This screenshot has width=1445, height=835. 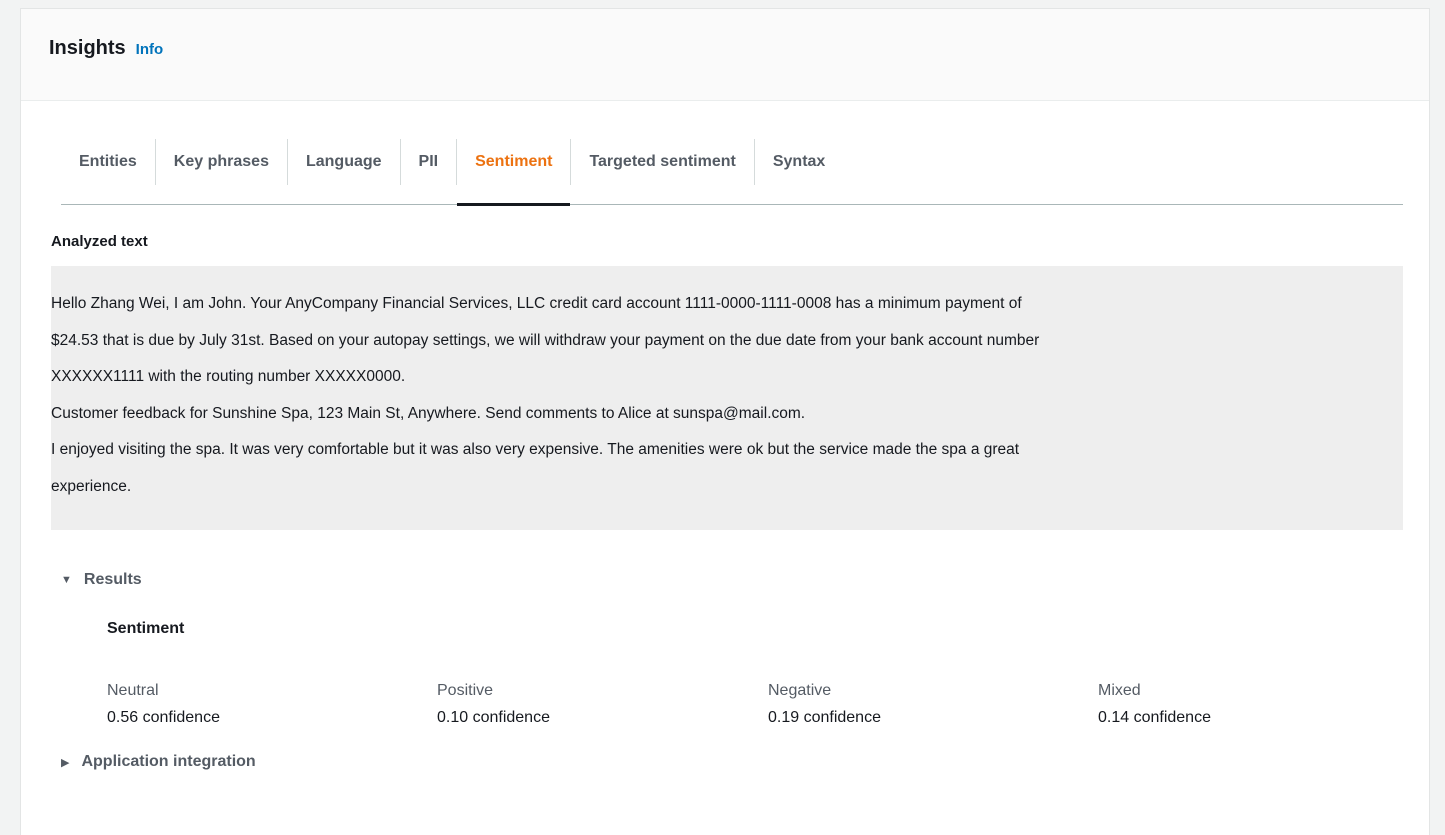 I want to click on analyzed-text-label: Analyzed text, so click(x=99, y=241).